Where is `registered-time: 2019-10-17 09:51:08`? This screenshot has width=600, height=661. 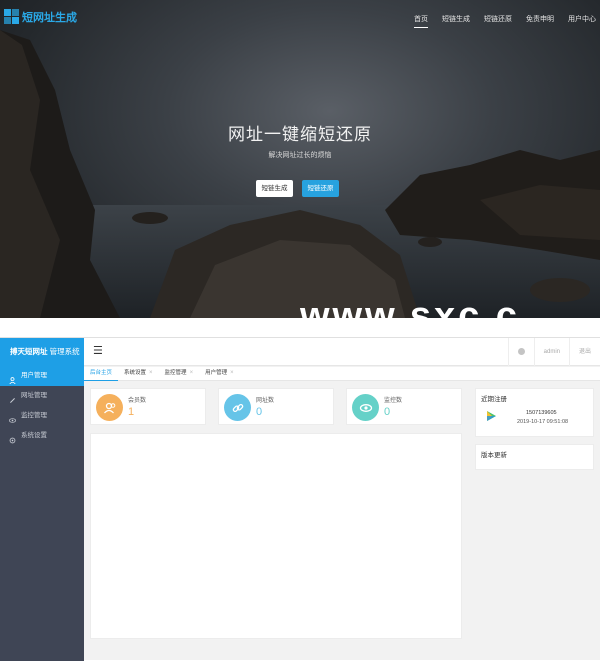 registered-time: 2019-10-17 09:51:08 is located at coordinates (543, 422).